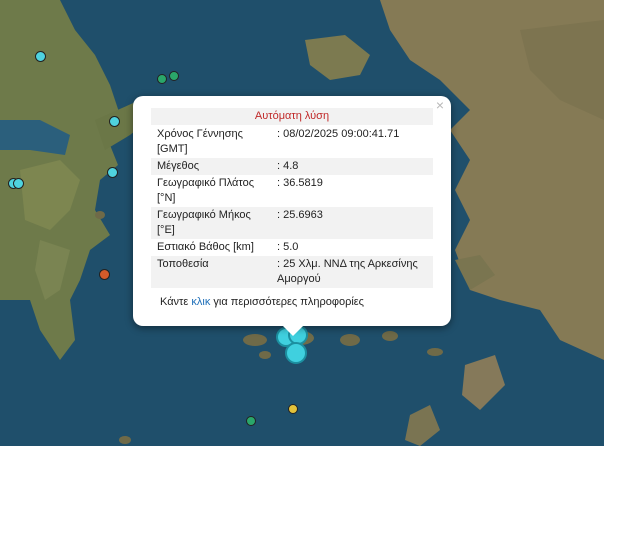 The width and height of the screenshot is (640, 545). I want to click on close-icon: ×, so click(440, 105).